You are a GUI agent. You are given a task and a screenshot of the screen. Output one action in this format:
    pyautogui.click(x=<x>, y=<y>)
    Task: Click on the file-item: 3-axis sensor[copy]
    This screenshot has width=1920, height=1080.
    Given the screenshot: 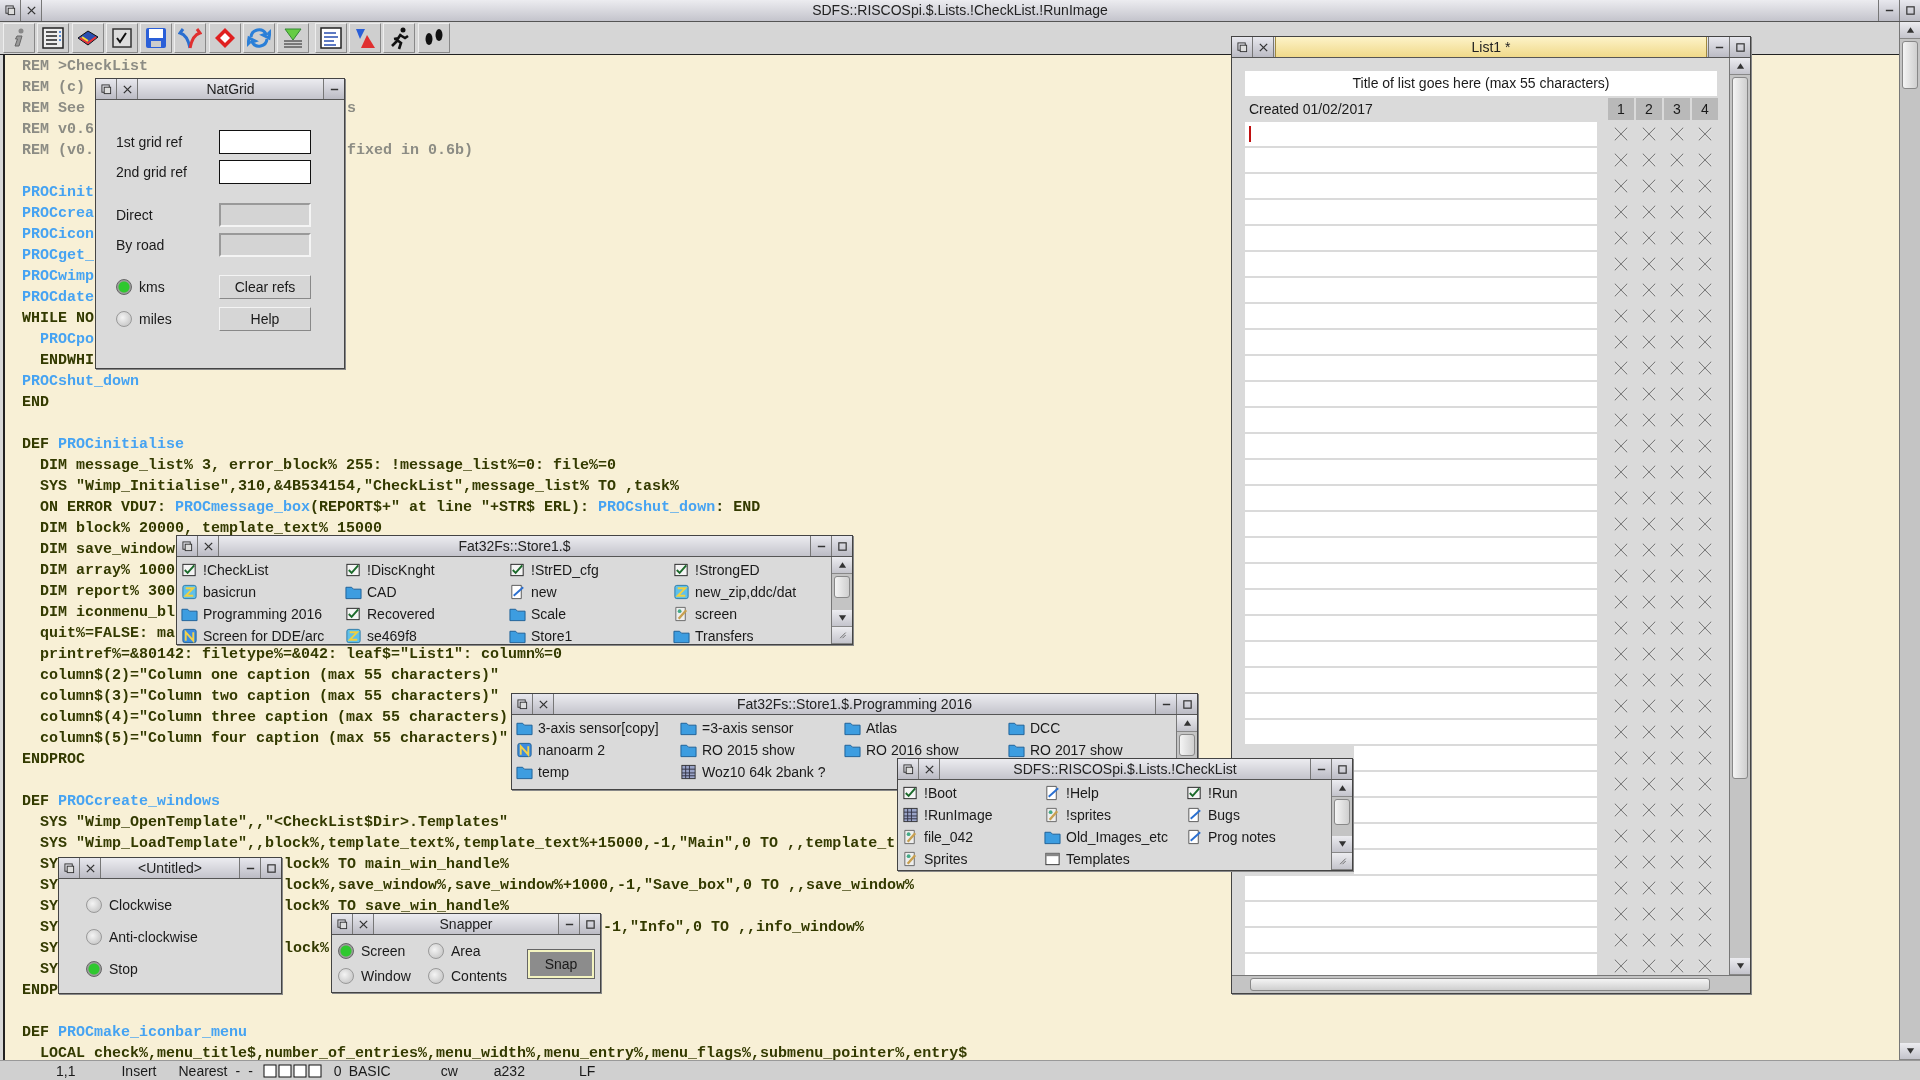 What is the action you would take?
    pyautogui.click(x=598, y=728)
    